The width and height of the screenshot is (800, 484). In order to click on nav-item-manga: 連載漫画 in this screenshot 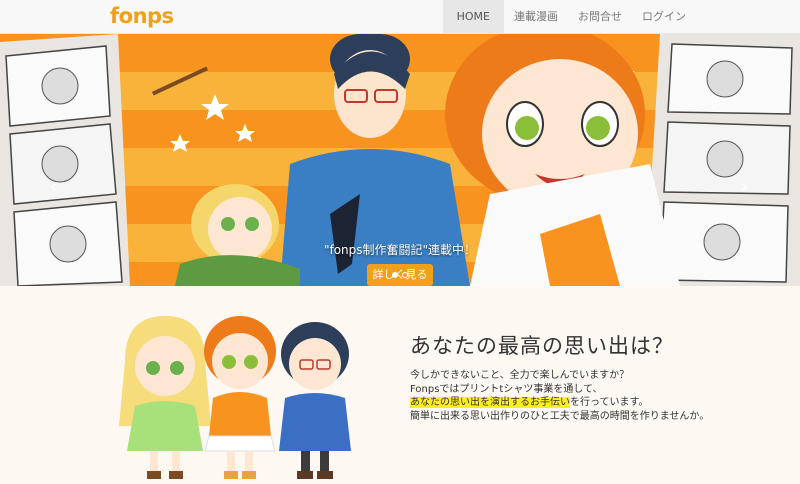, I will do `click(536, 17)`.